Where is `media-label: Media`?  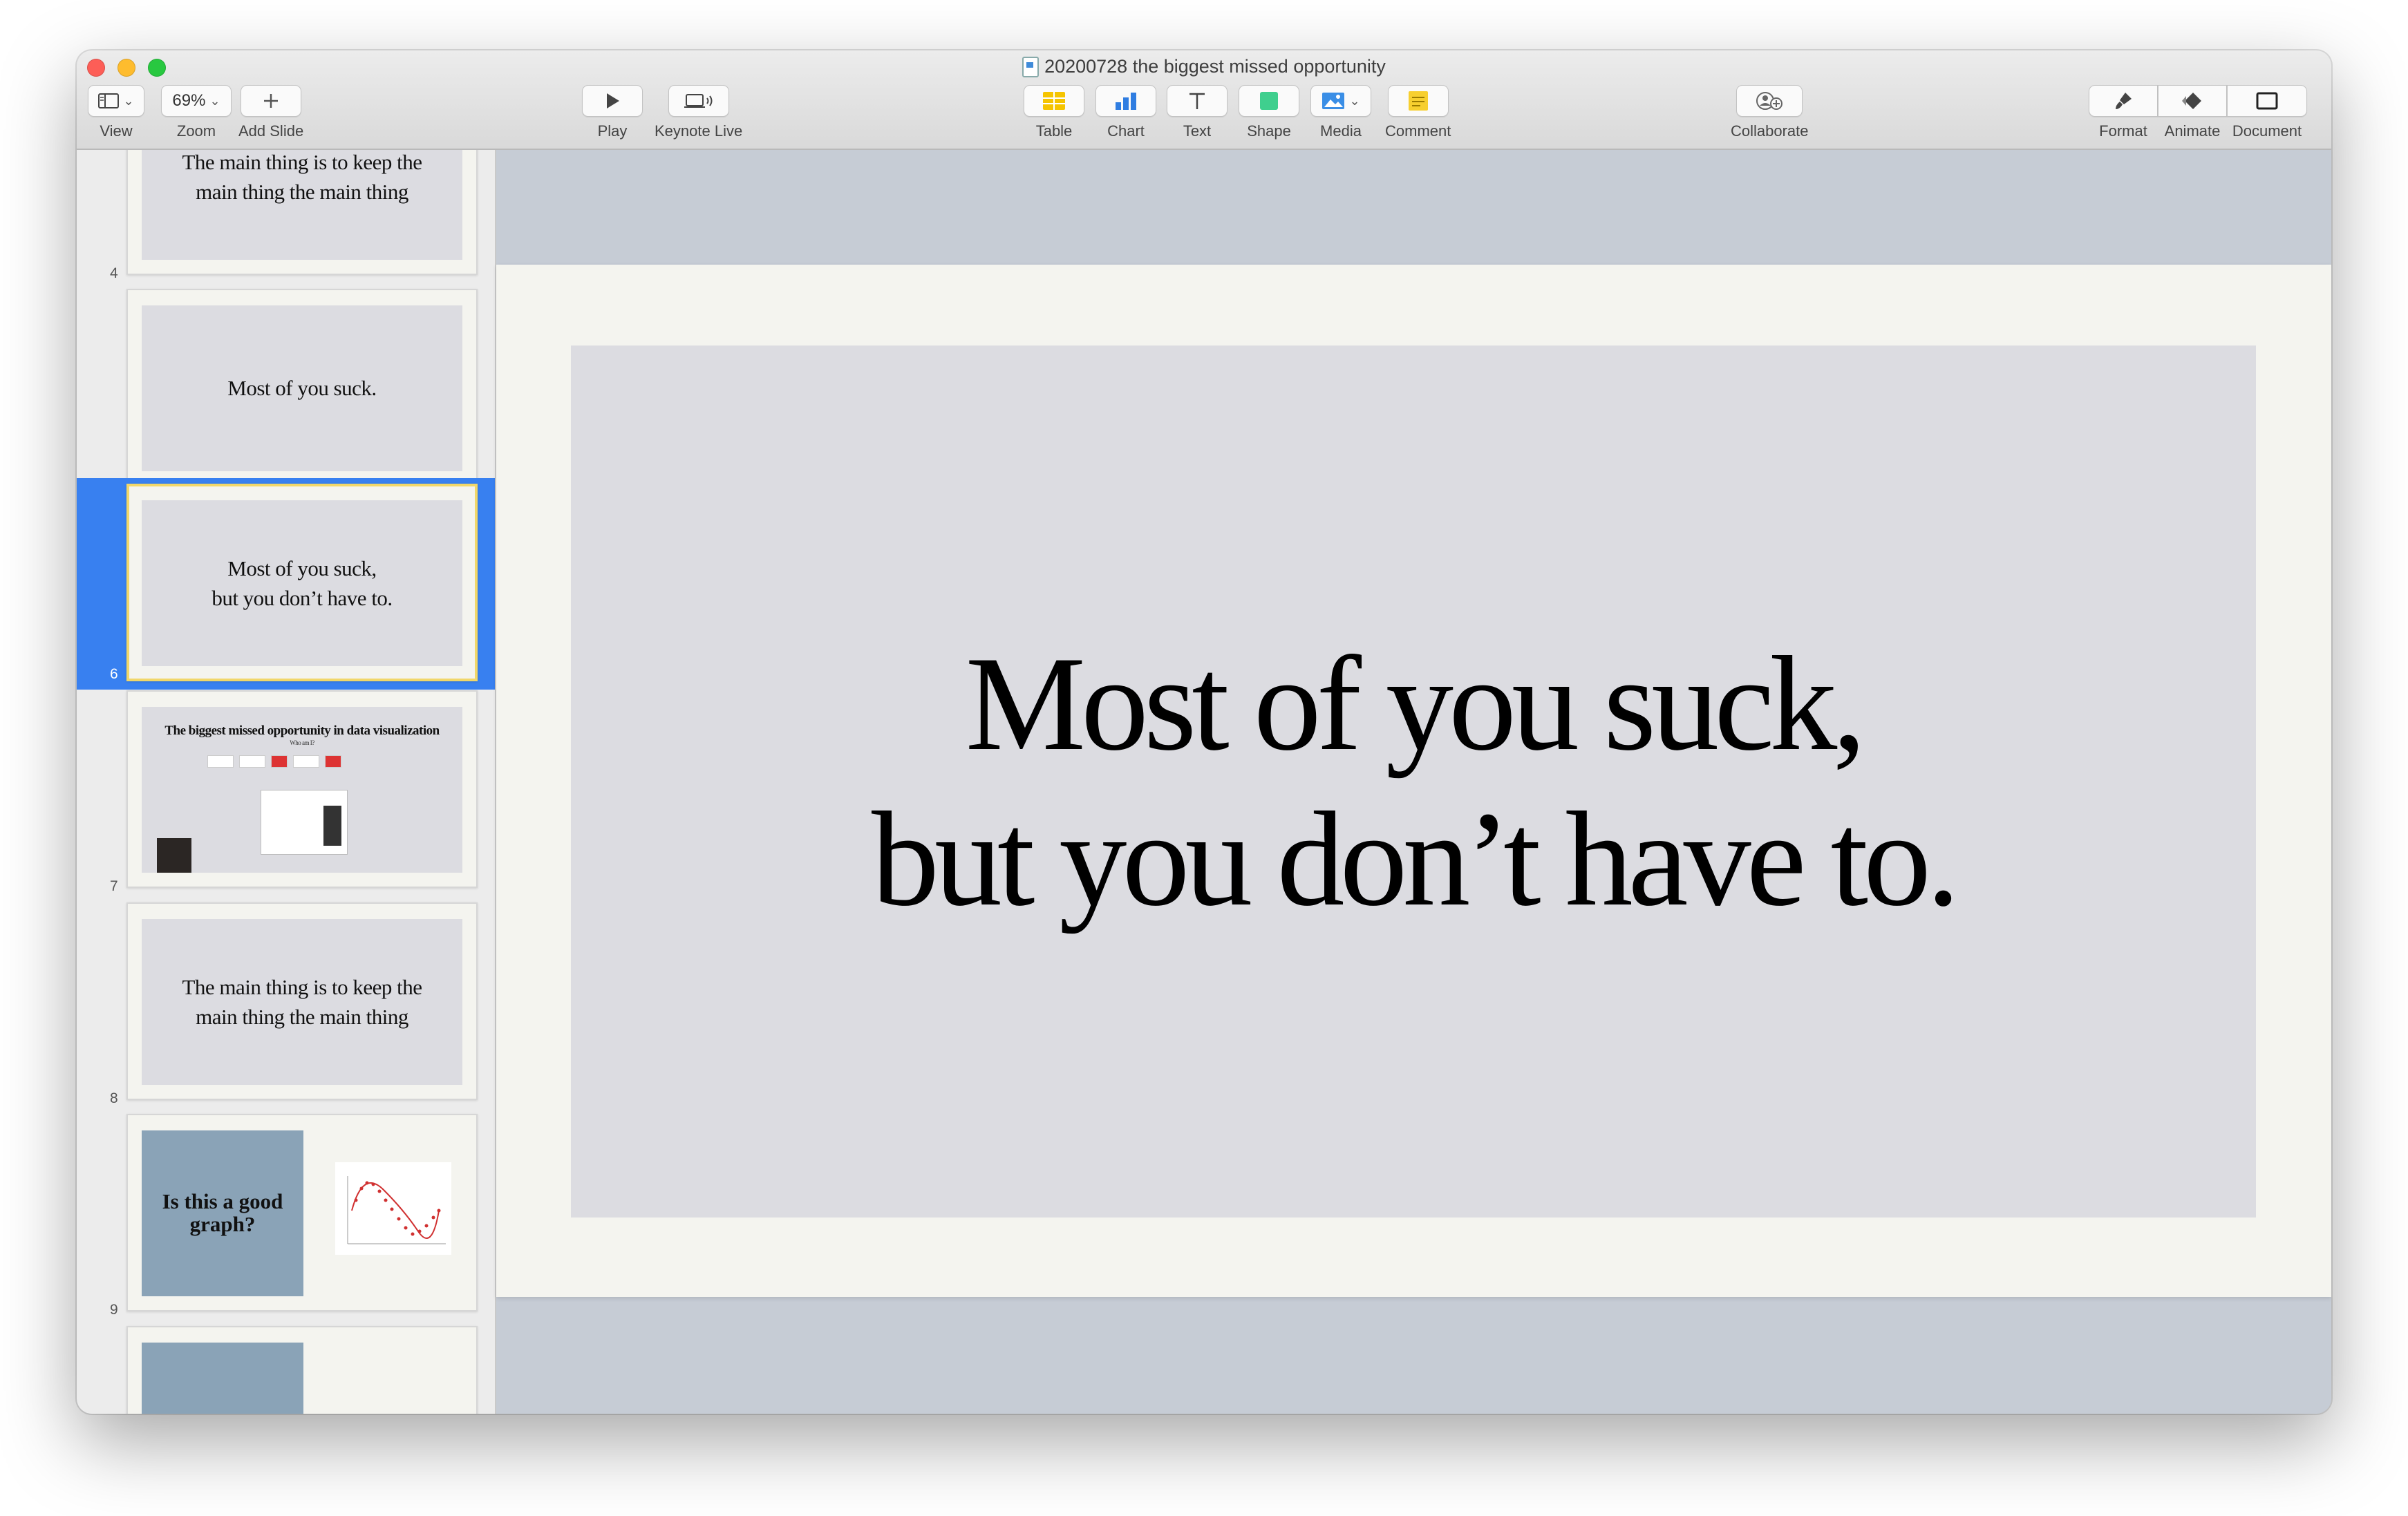 media-label: Media is located at coordinates (1341, 131).